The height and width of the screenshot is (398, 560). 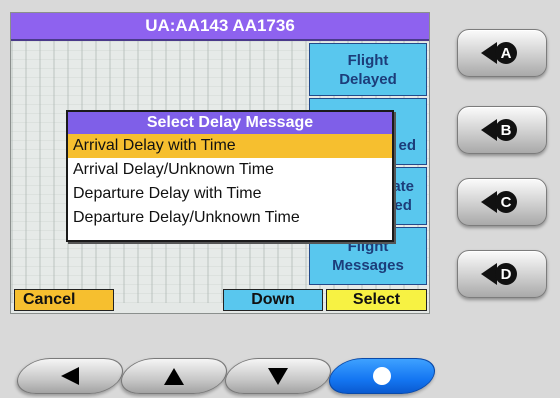 I want to click on option-label: Departure Delay/Unknown Time, so click(x=186, y=217).